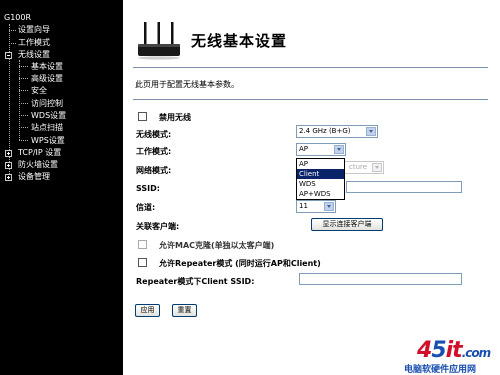 The width and height of the screenshot is (500, 375). Describe the element at coordinates (34, 55) in the screenshot. I see `sidebar-item-wireless-settings: 无线设置` at that location.